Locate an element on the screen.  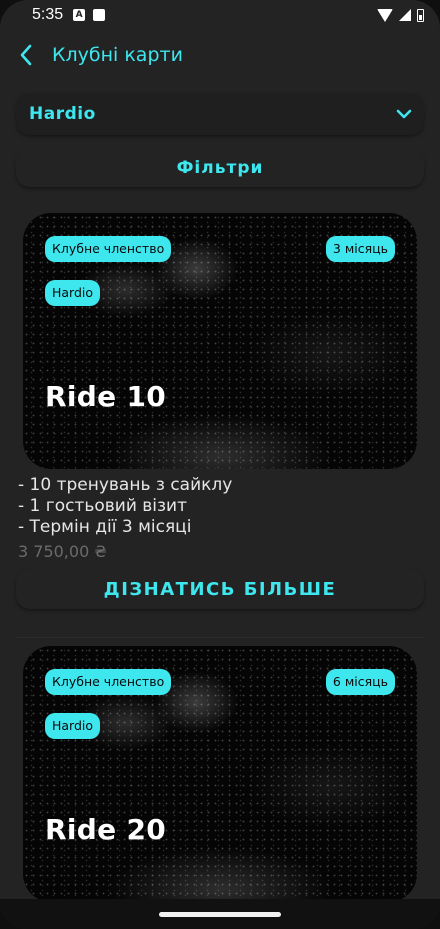
navigation-bar is located at coordinates (220, 914).